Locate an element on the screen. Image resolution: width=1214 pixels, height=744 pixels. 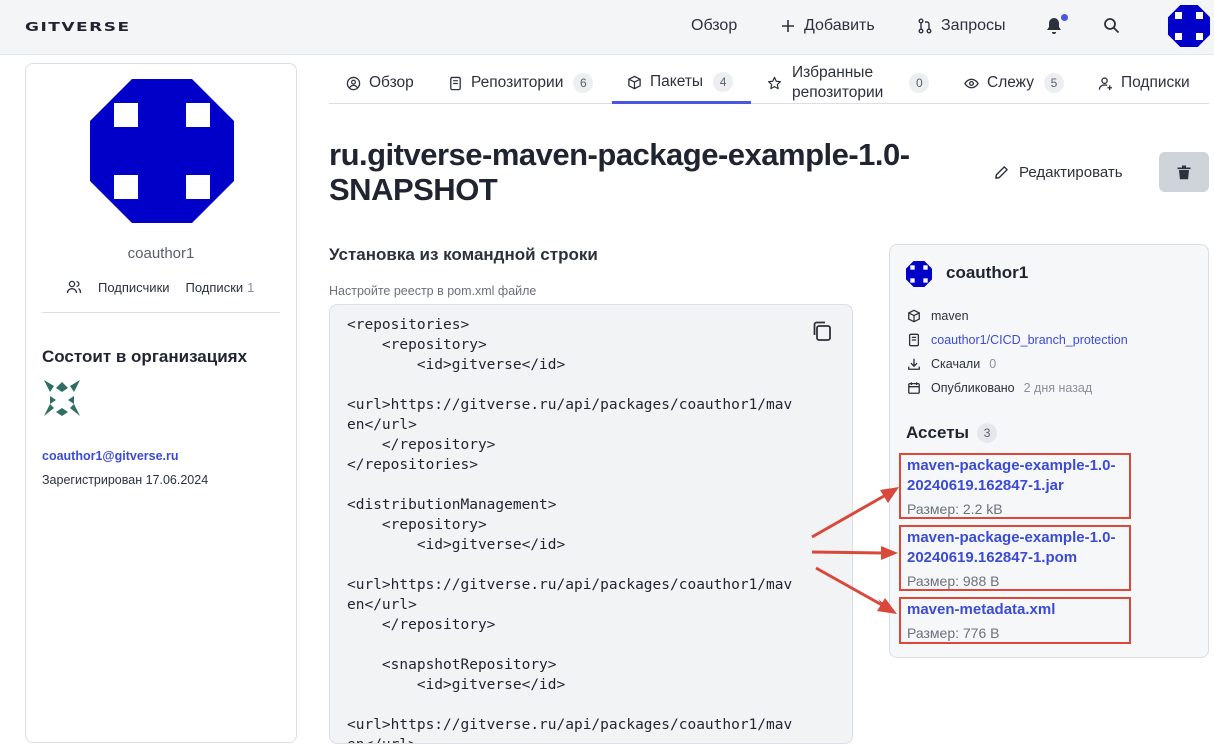
package-type-row: maven is located at coordinates (938, 316).